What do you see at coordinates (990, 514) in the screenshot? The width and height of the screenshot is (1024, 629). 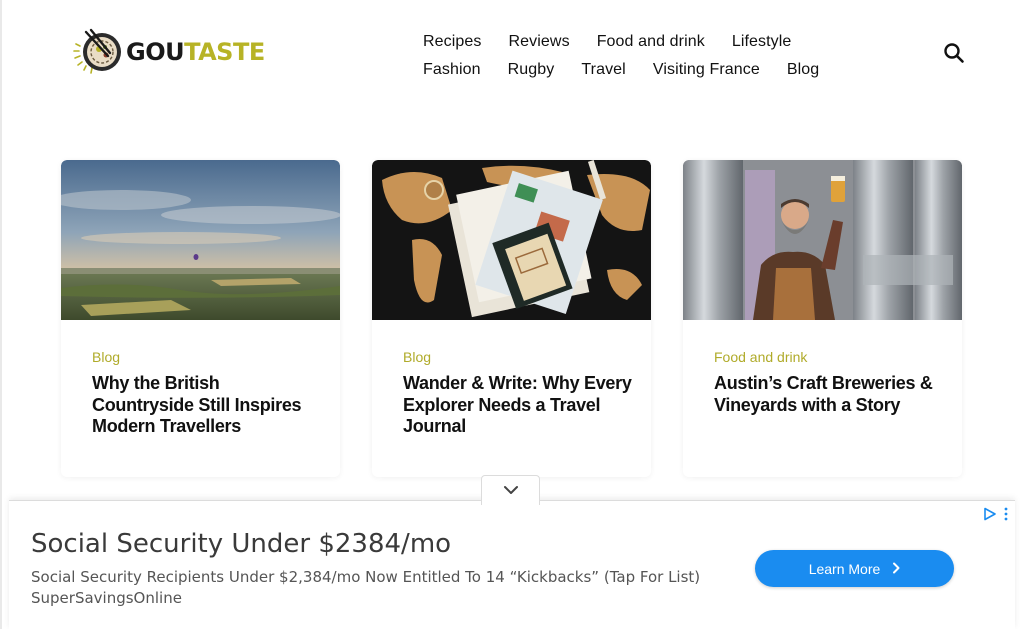 I see `adchoices-icon` at bounding box center [990, 514].